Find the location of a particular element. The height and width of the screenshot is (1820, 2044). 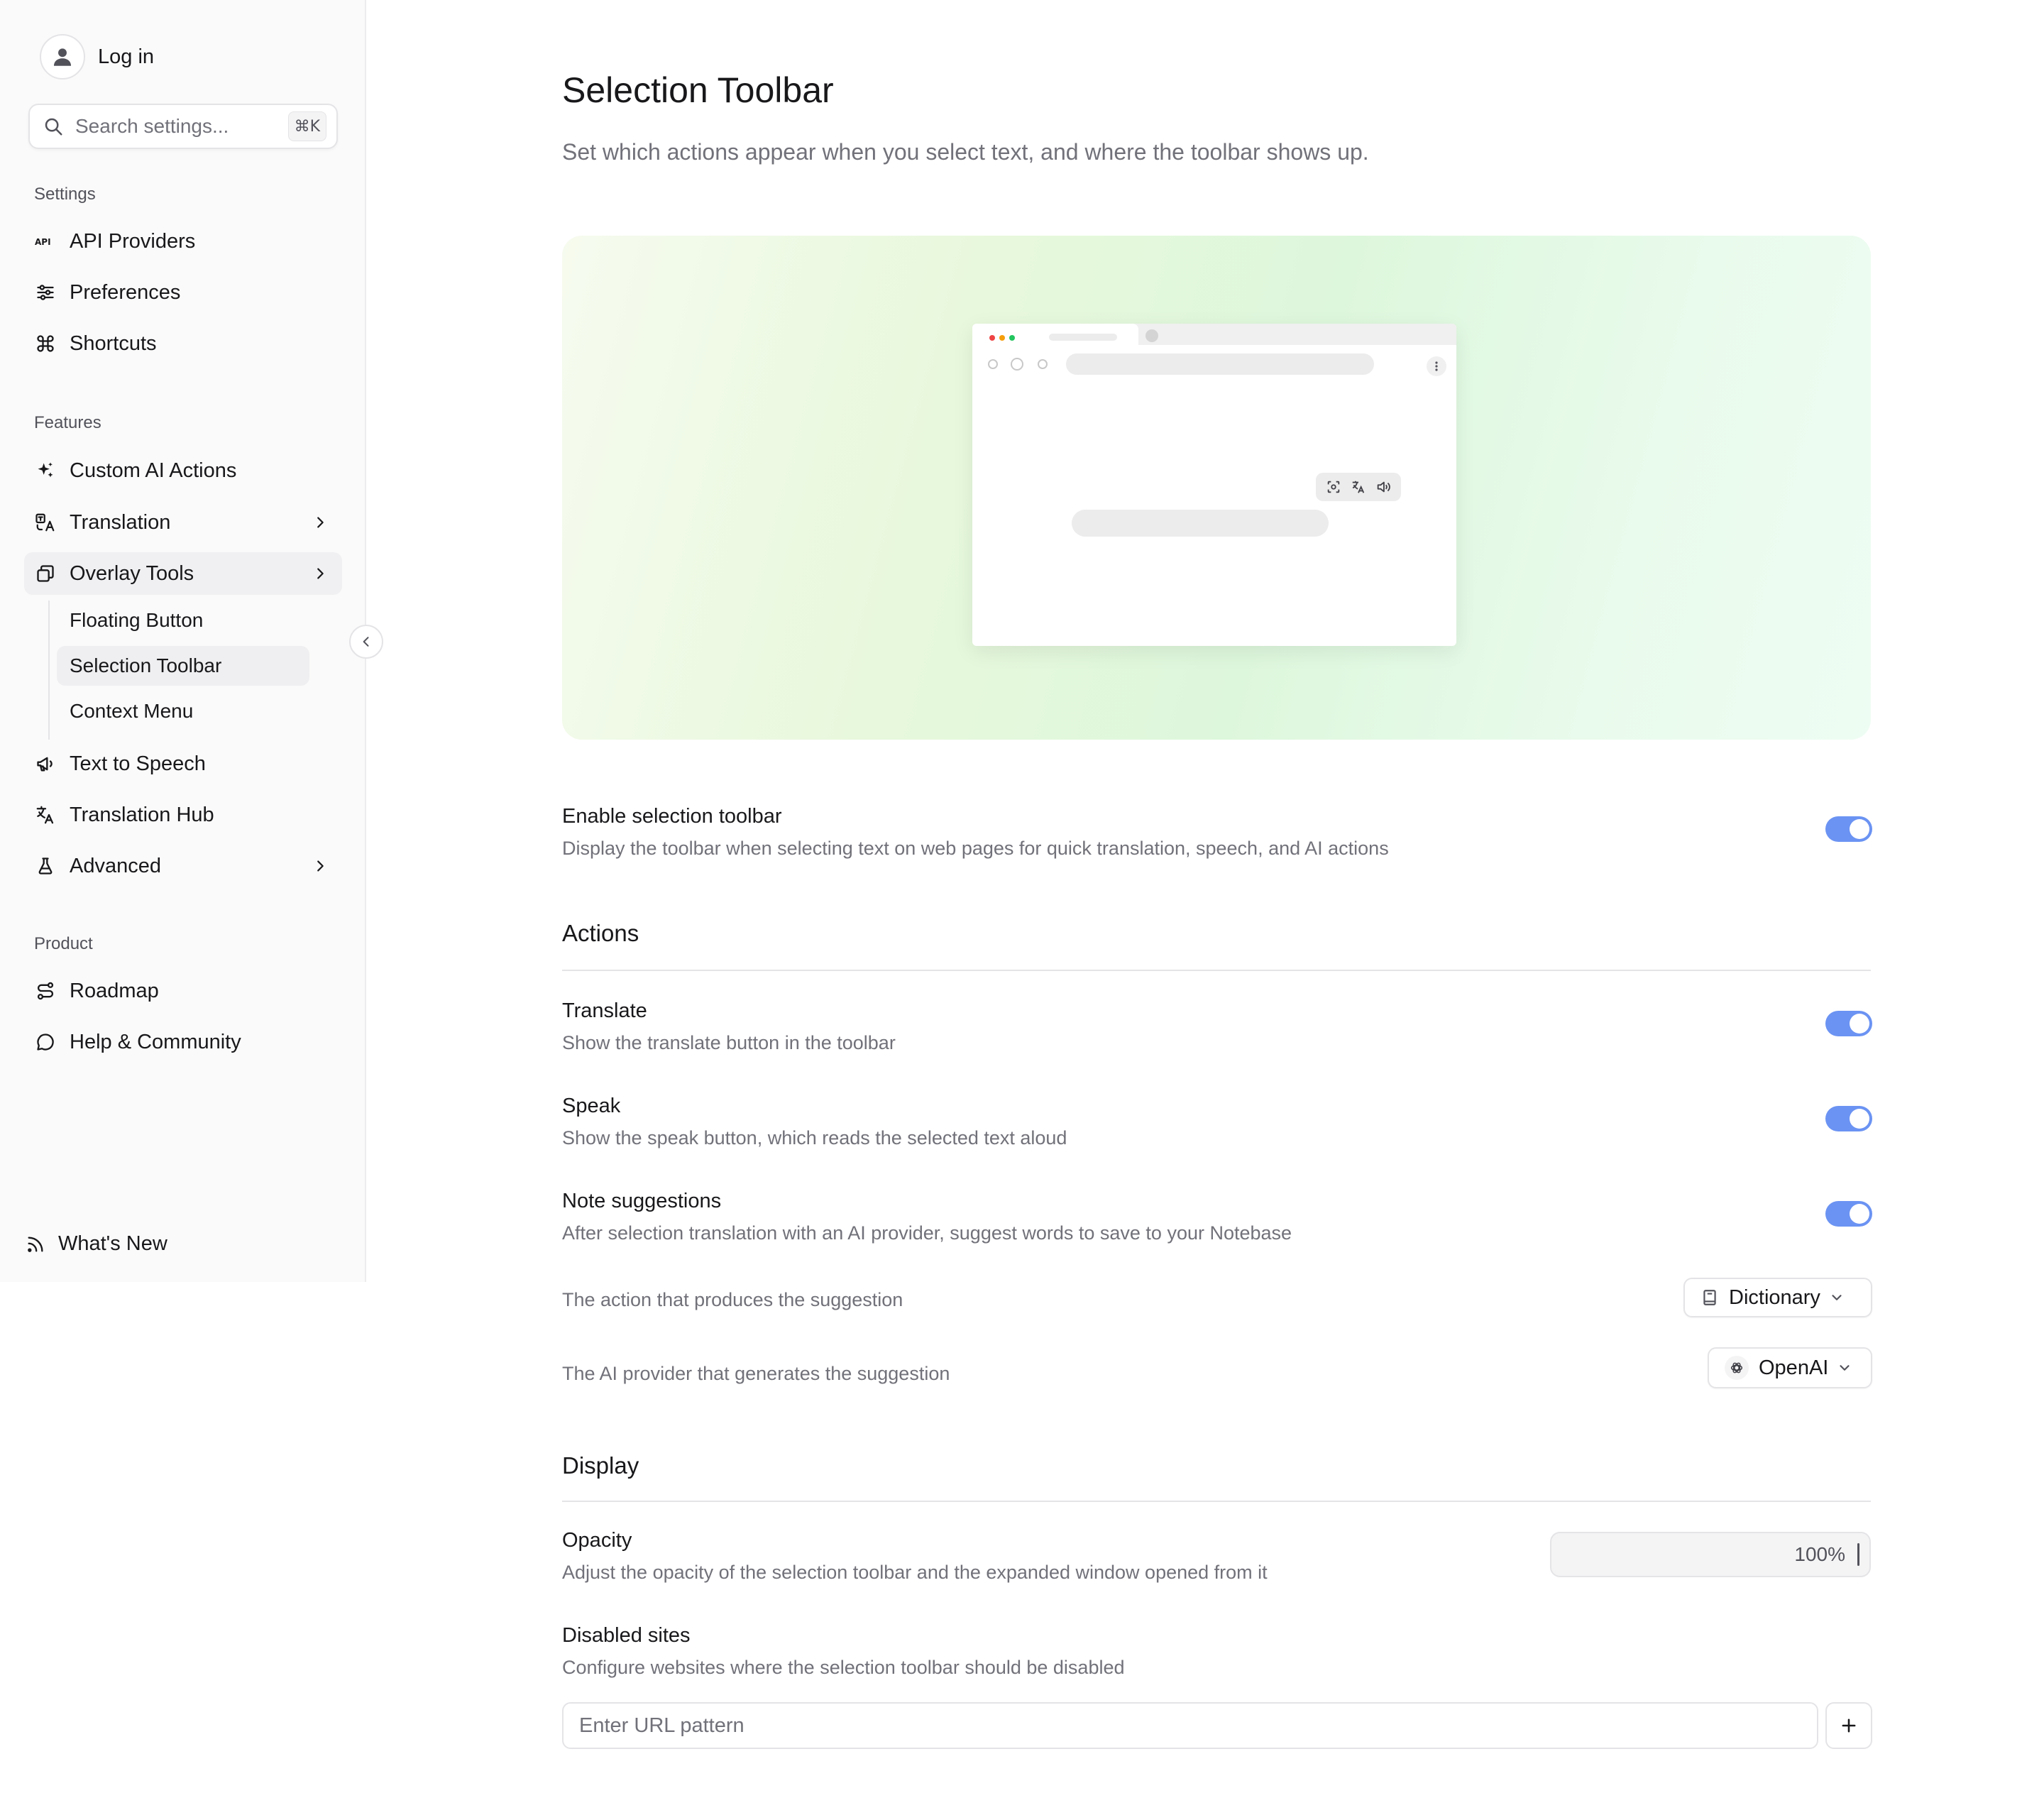

sidebar-item-overlay-tools: Overlay Tools is located at coordinates (183, 573).